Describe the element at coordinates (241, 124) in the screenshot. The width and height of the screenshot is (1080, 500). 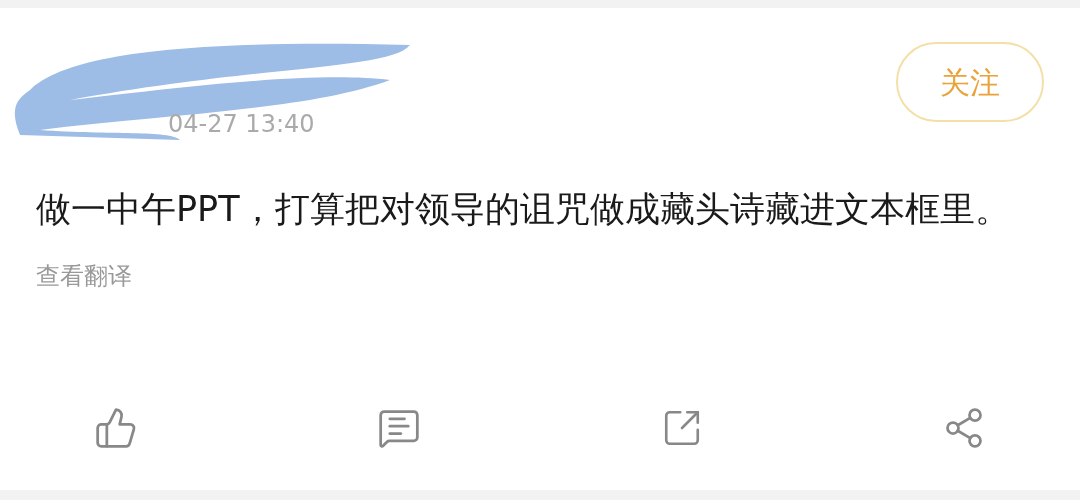
I see `post-time: 04-27 13:40` at that location.